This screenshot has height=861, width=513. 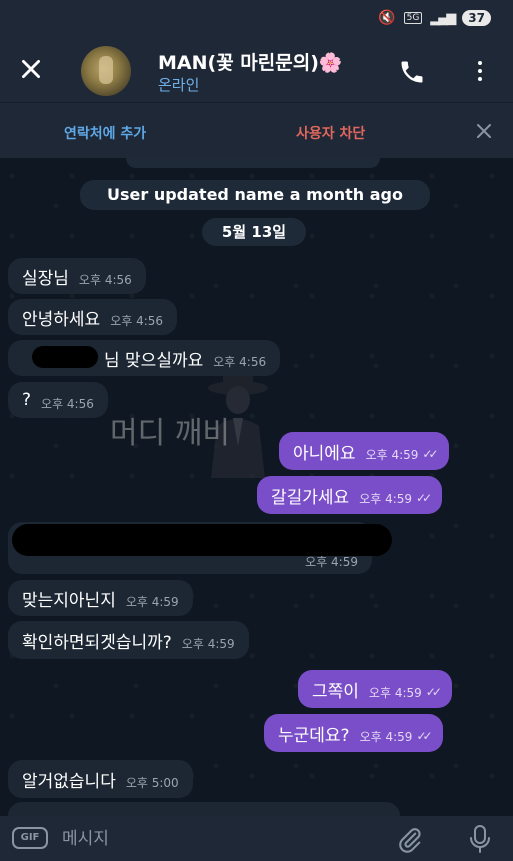 I want to click on message-incoming: 확인하면되겟습니까? 오후 4:59, so click(x=128, y=640).